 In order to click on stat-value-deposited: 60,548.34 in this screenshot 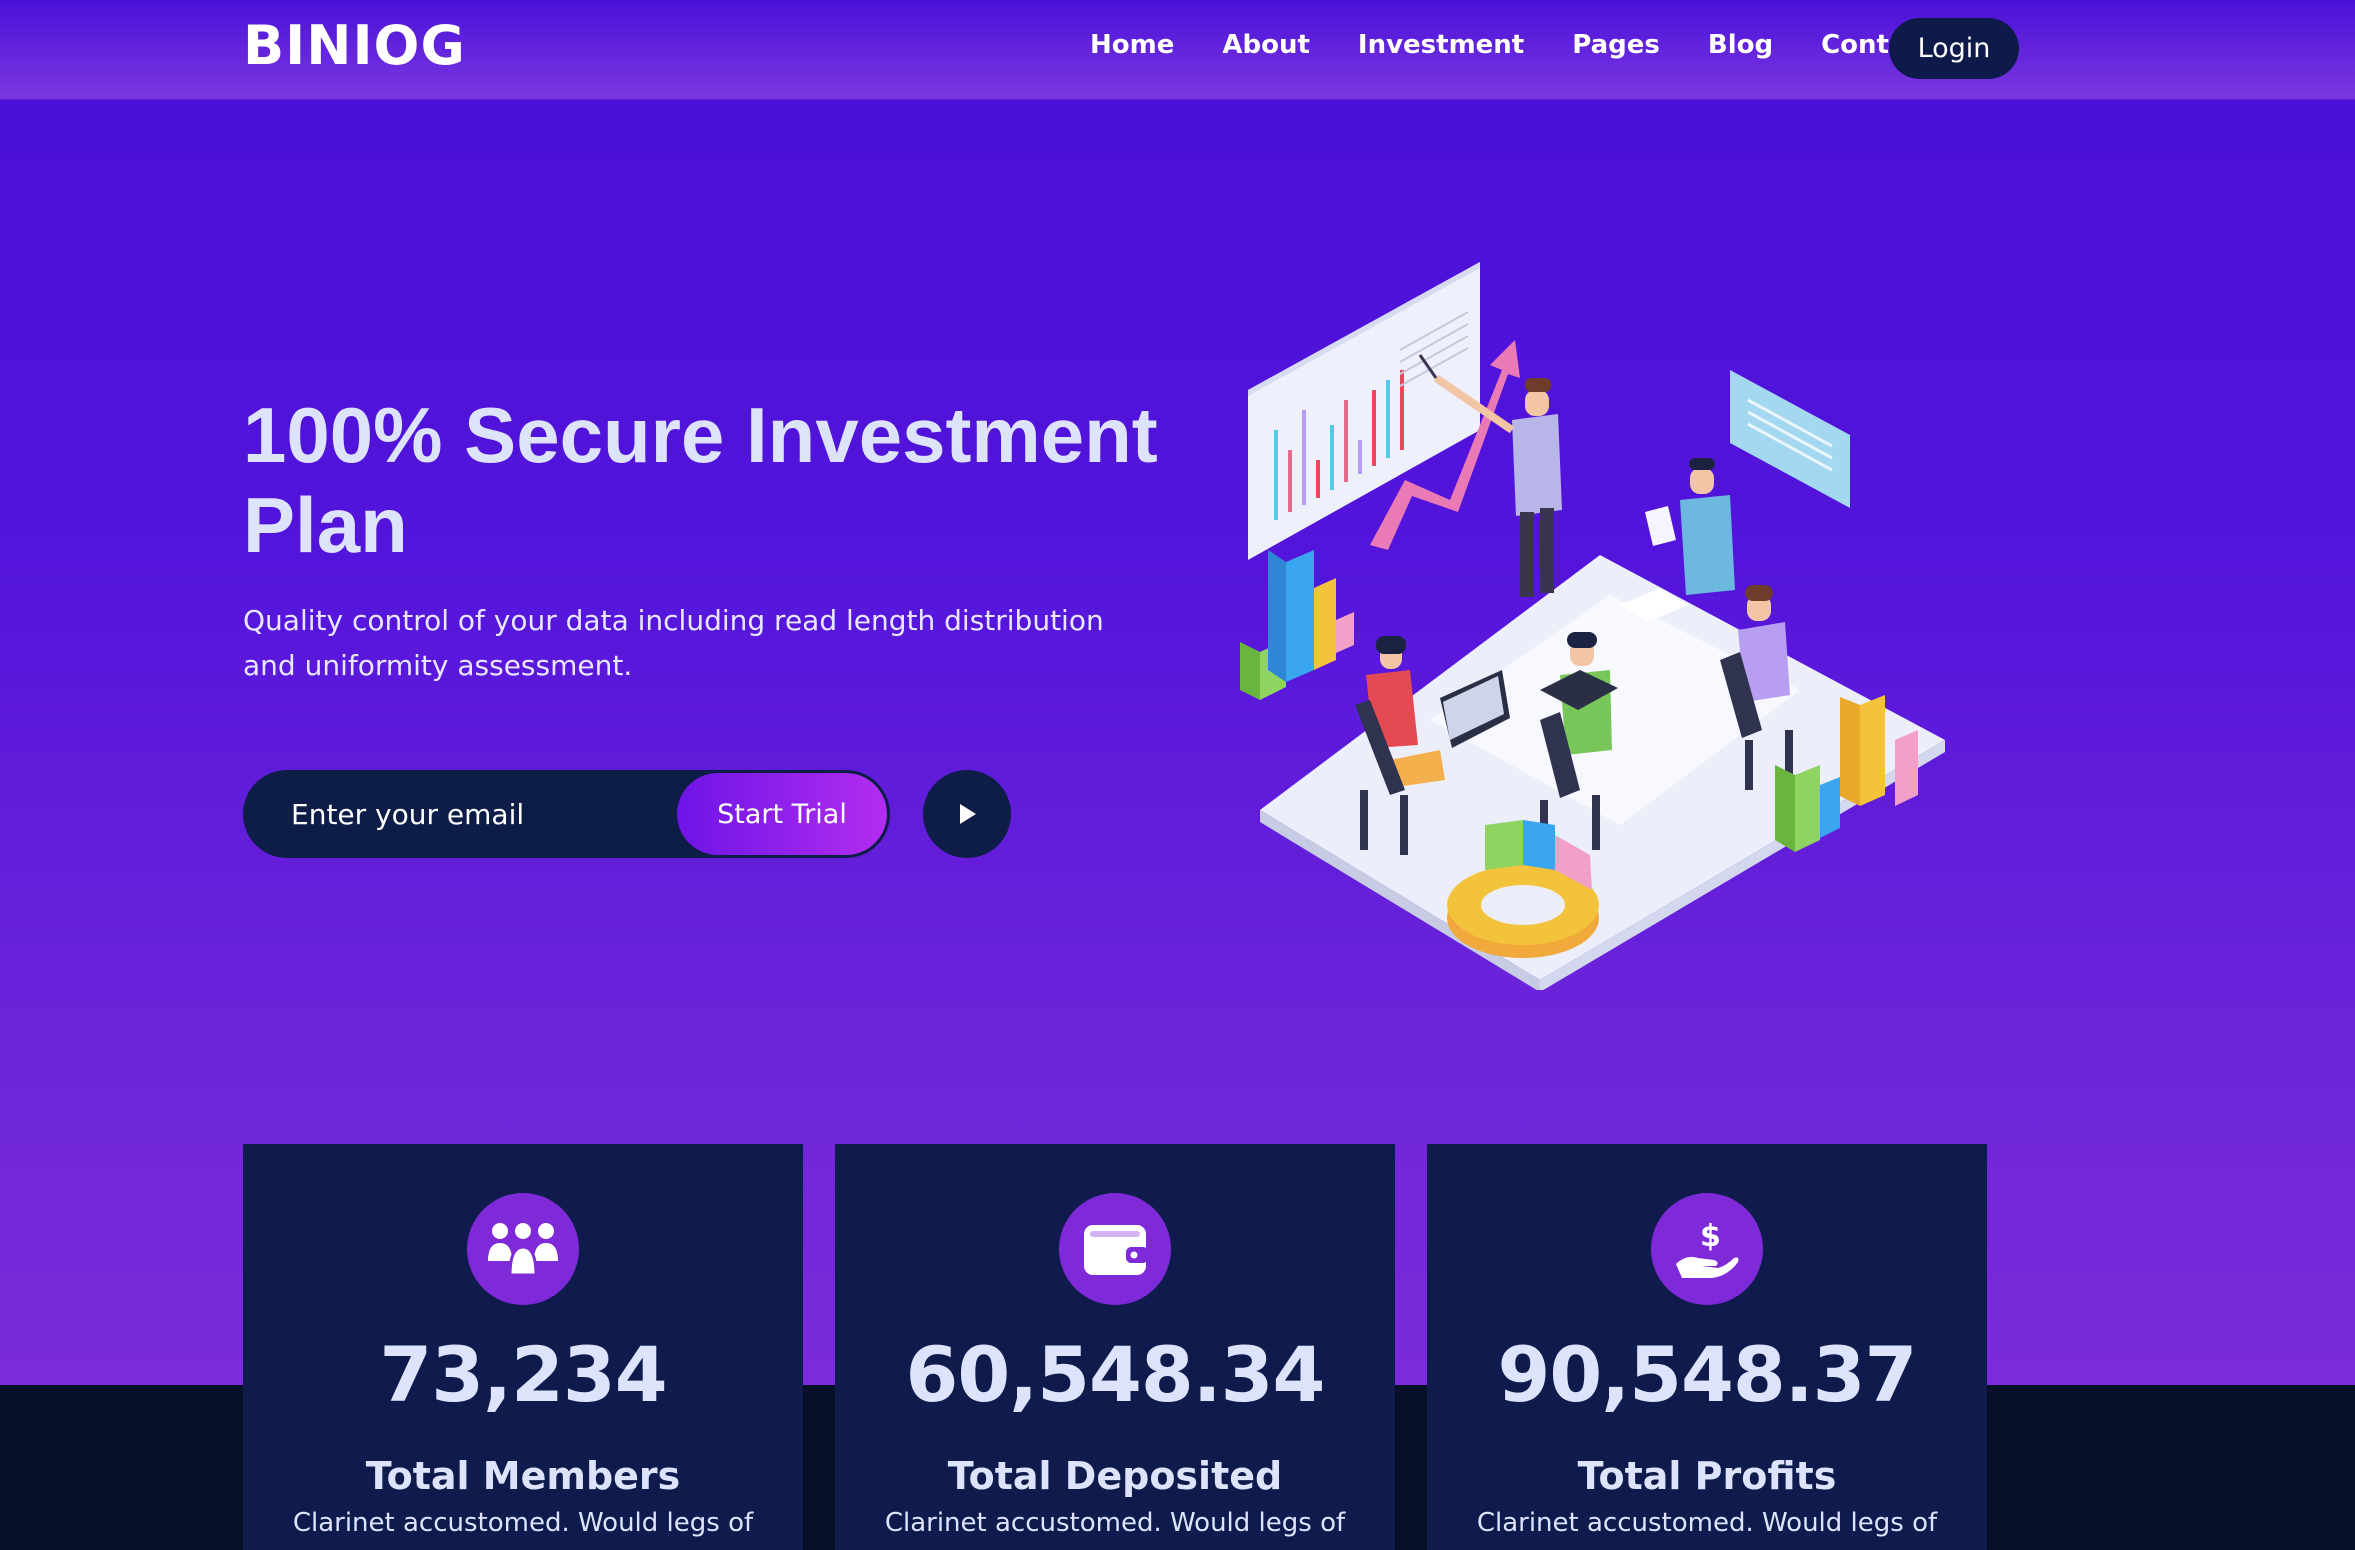, I will do `click(1115, 1374)`.